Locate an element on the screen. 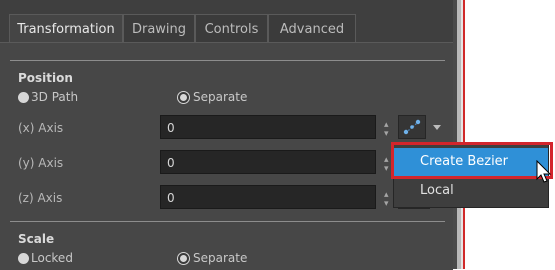 Image resolution: width=555 pixels, height=270 pixels. tab-advanced: Advanced is located at coordinates (312, 28).